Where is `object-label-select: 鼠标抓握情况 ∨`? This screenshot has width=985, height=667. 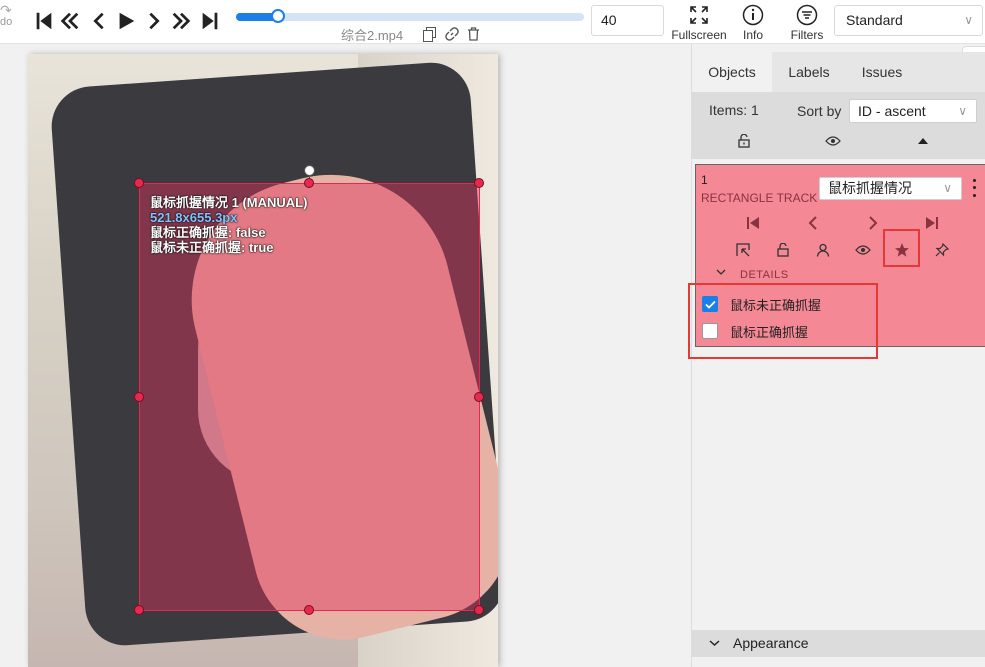 object-label-select: 鼠标抓握情况 ∨ is located at coordinates (890, 188).